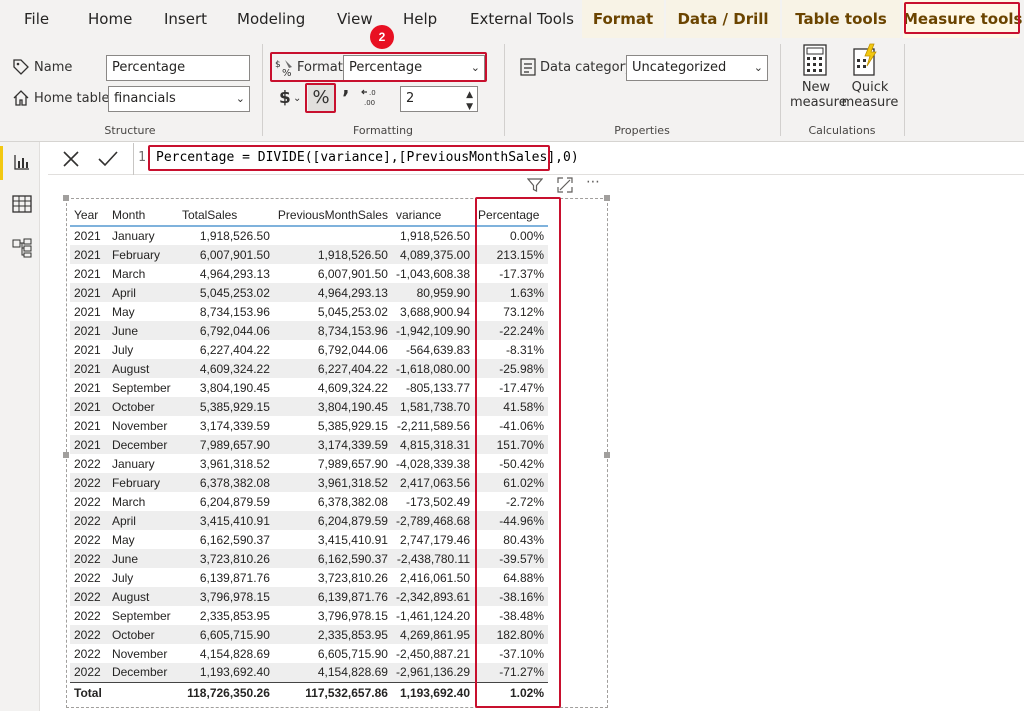  I want to click on table-cell: -2,789,468.68, so click(433, 520).